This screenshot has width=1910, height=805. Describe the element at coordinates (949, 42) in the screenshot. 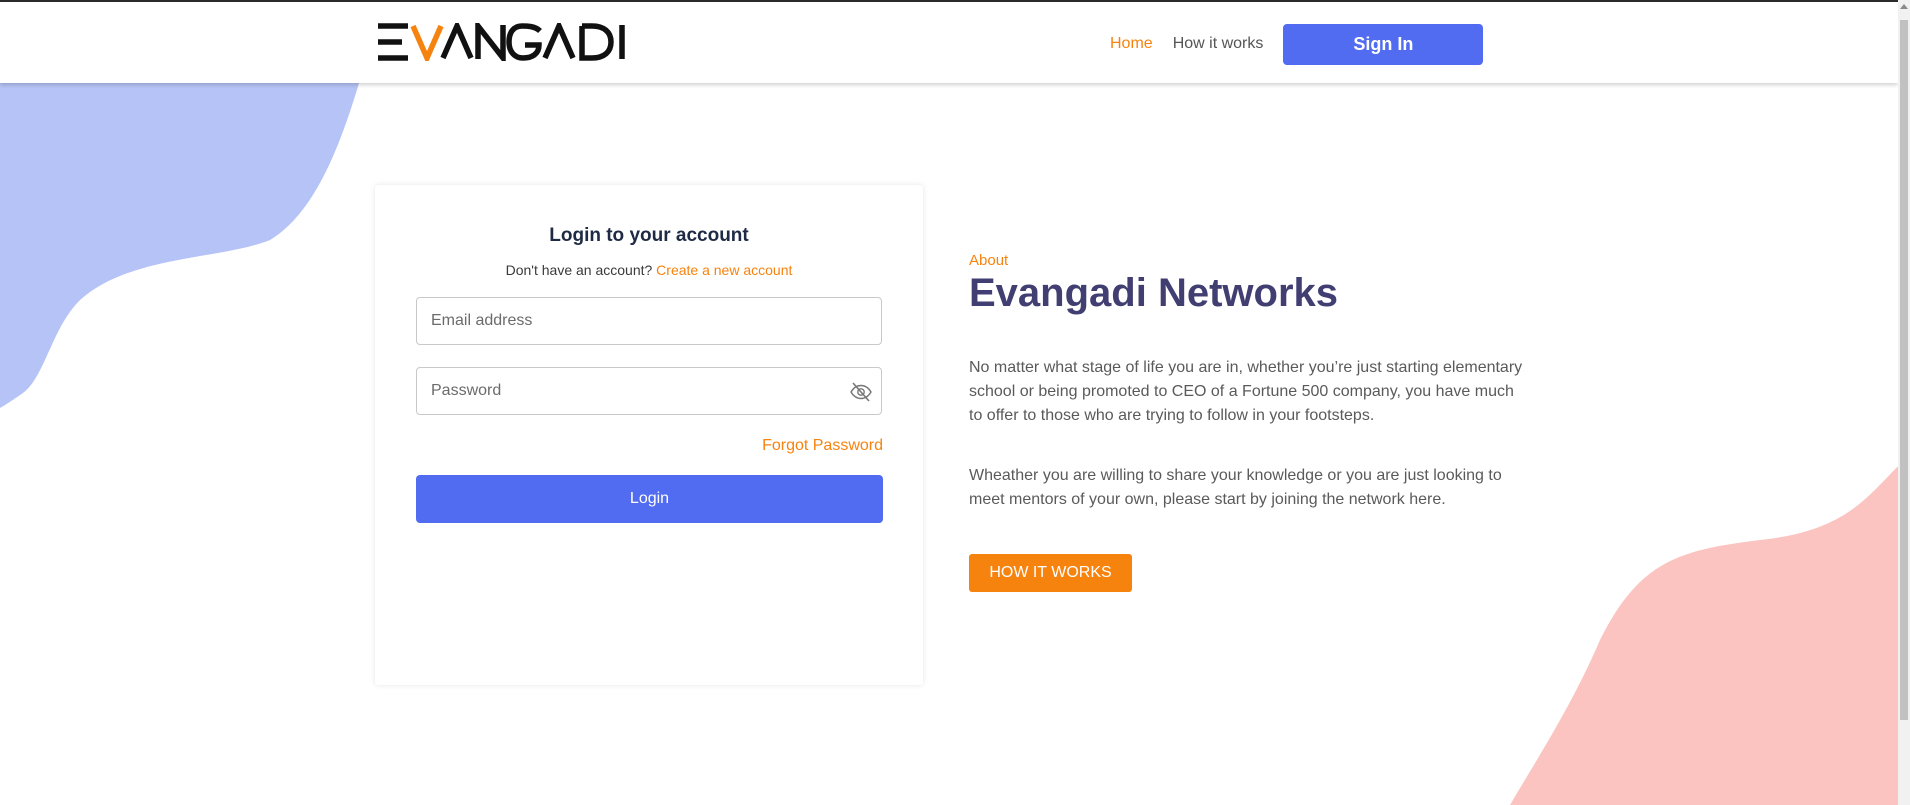

I see `top-navbar: Home How it works Sign In` at that location.